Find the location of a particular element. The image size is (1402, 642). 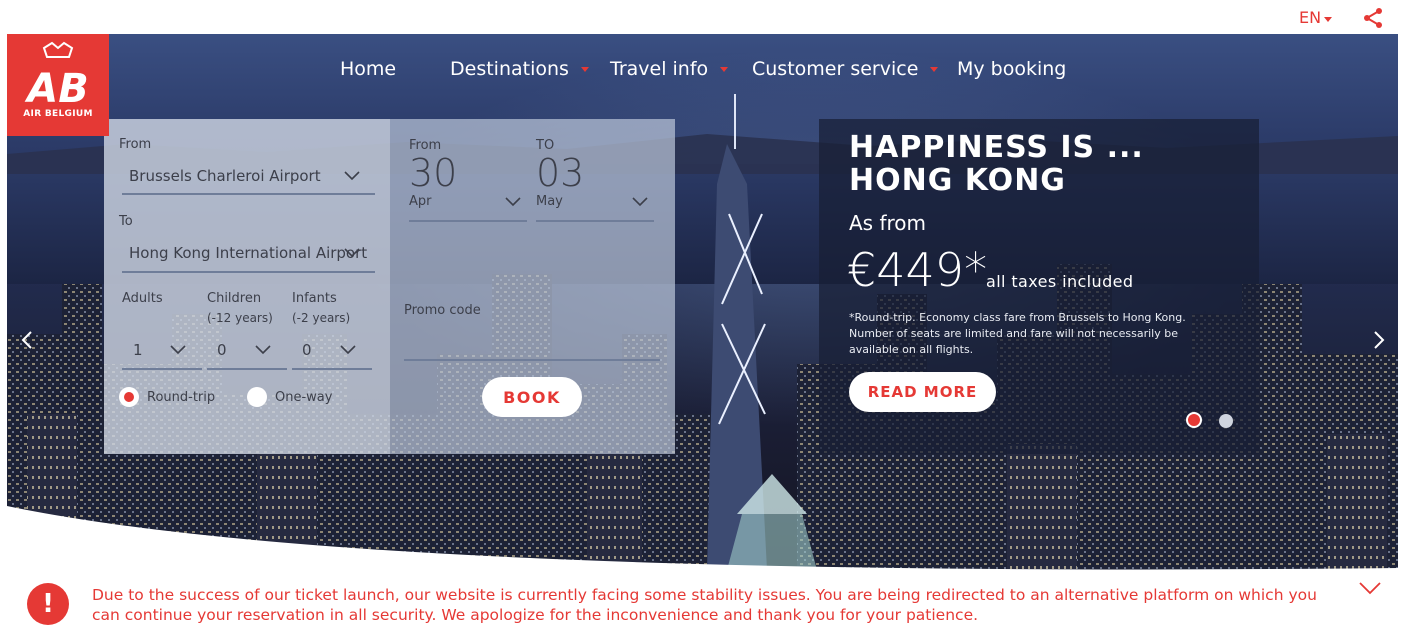

nav-item-my-booking: My booking is located at coordinates (1011, 69).